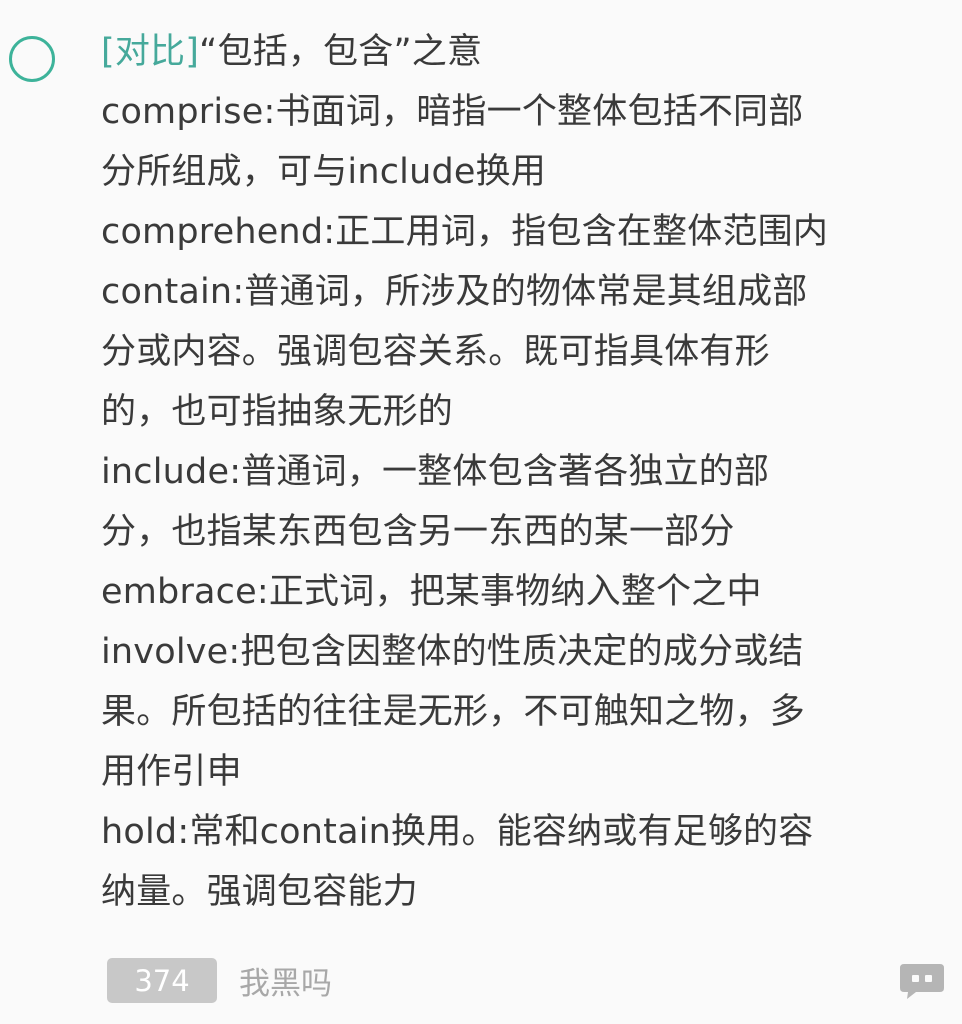  What do you see at coordinates (435, 472) in the screenshot?
I see `note-line: include:普通词，一整体包含著各独立的部` at bounding box center [435, 472].